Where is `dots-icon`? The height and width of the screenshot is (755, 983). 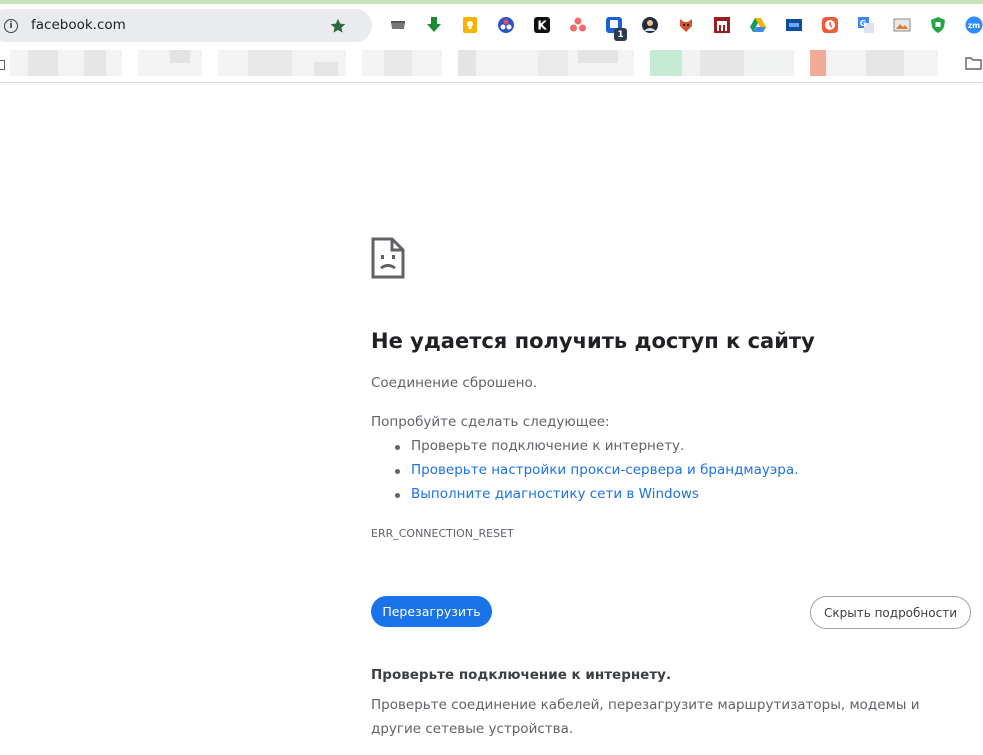 dots-icon is located at coordinates (578, 25).